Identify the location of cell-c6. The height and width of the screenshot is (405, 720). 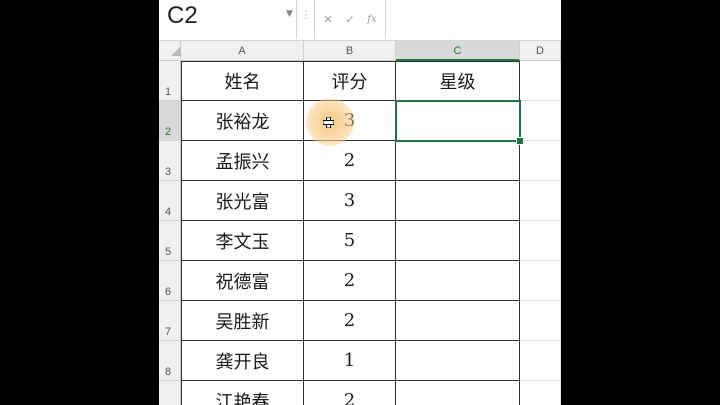
(458, 281).